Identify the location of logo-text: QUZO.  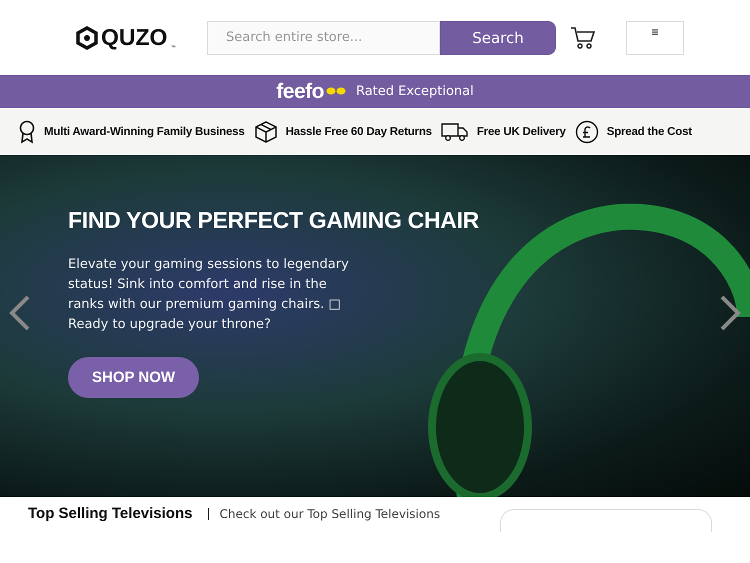
(134, 37).